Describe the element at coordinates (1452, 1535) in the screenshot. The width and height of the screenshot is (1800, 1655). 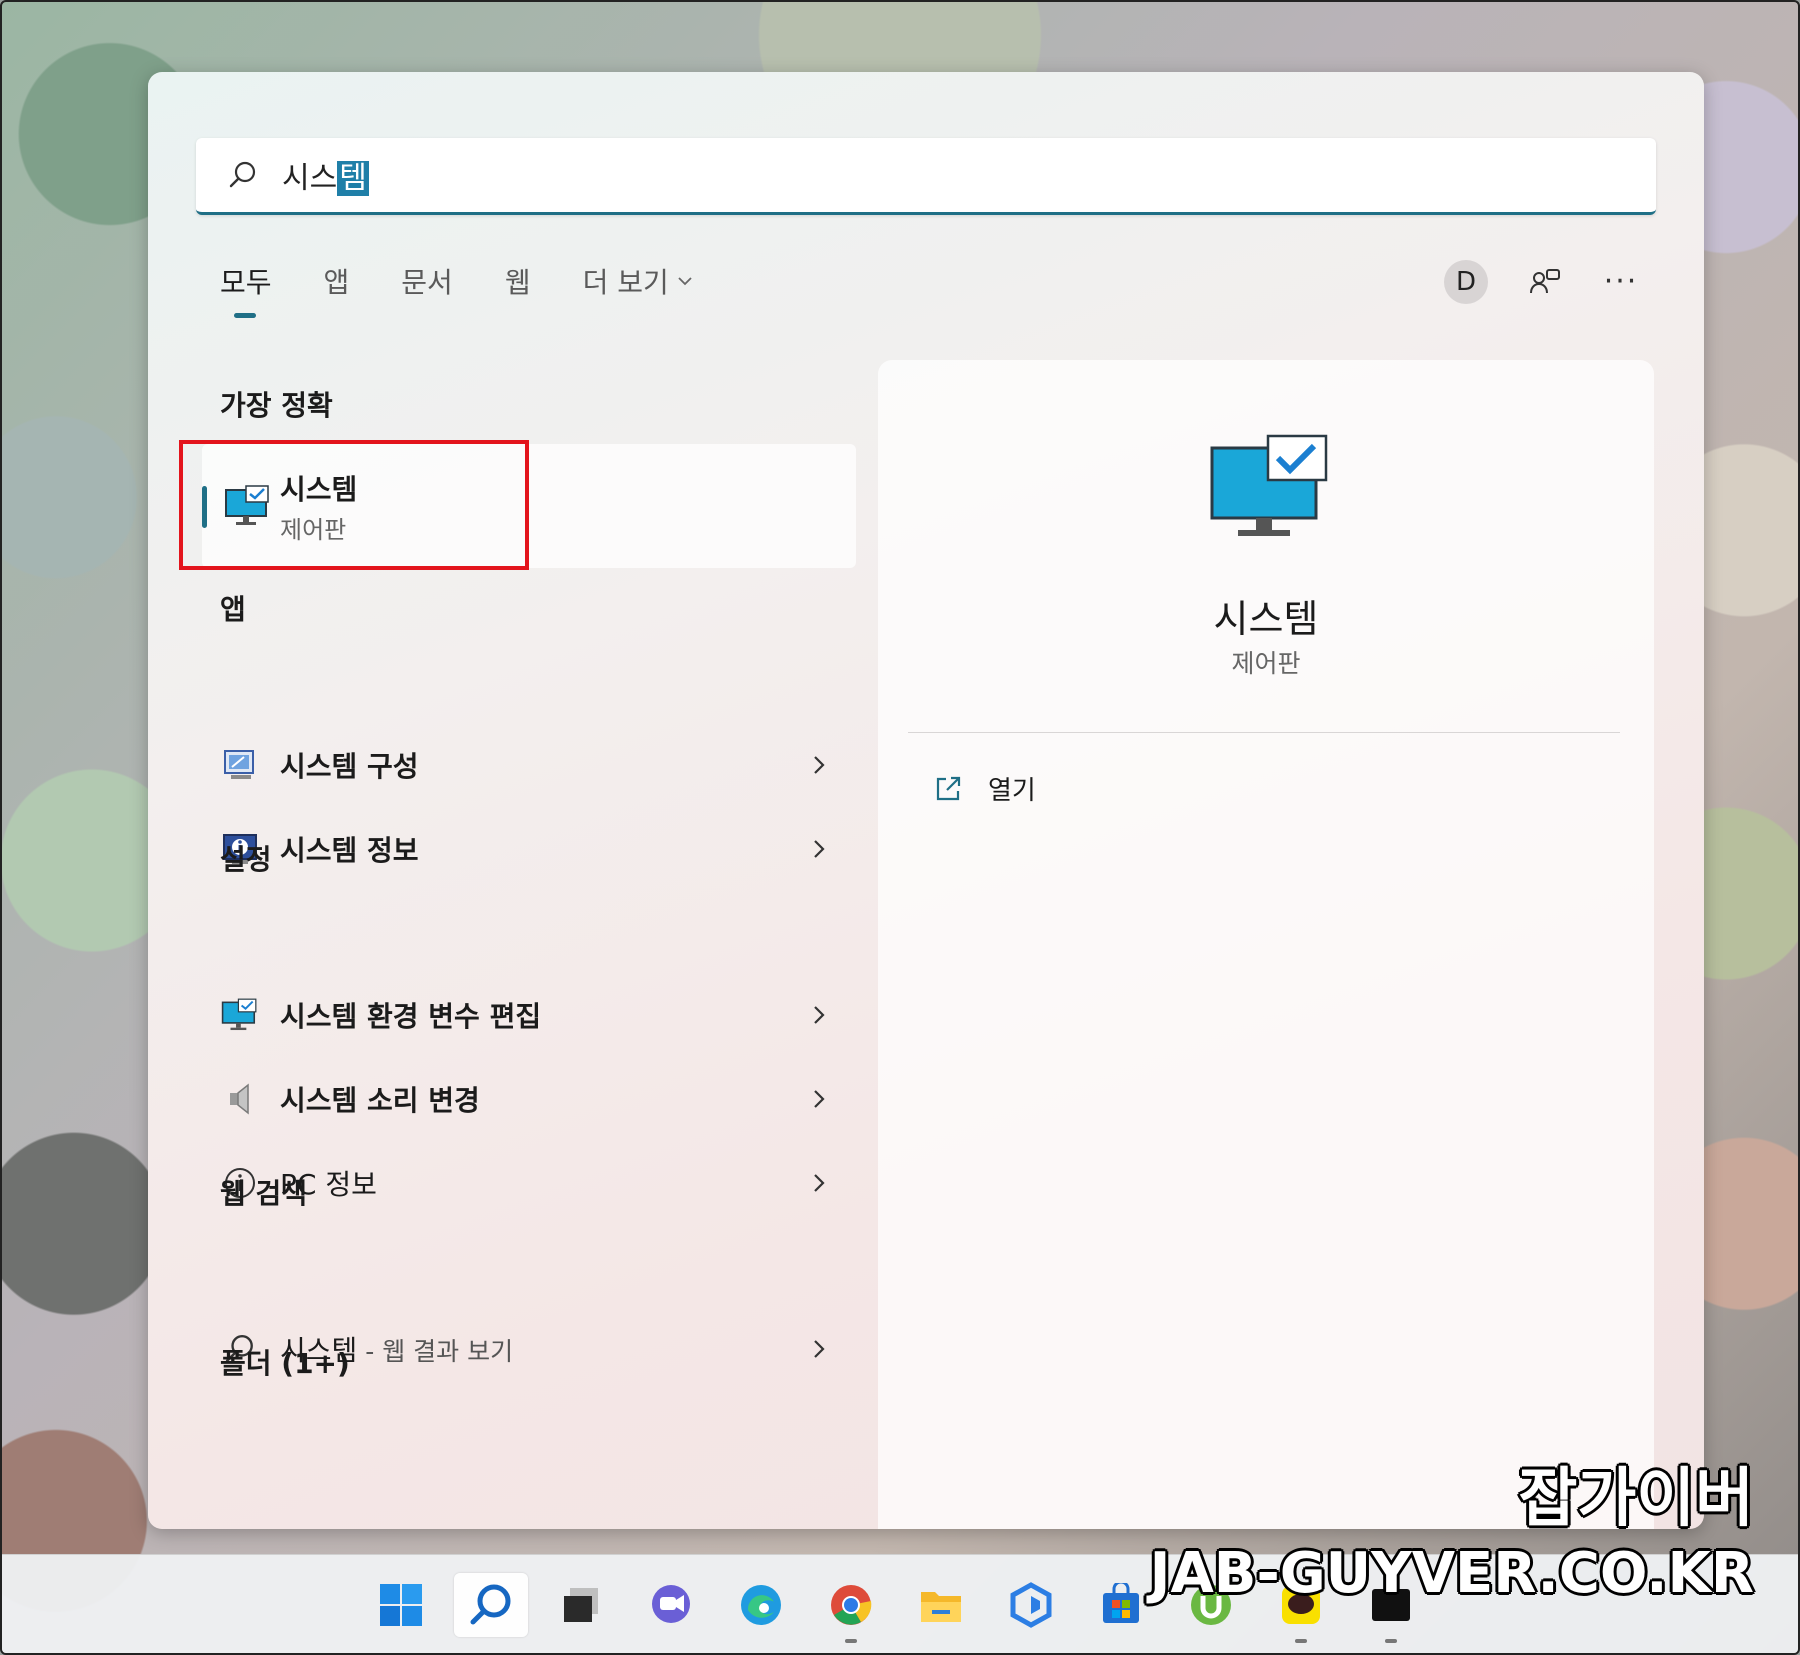
I see `watermark: 잡가이버 JAB-GUYVER.CO.KR` at that location.